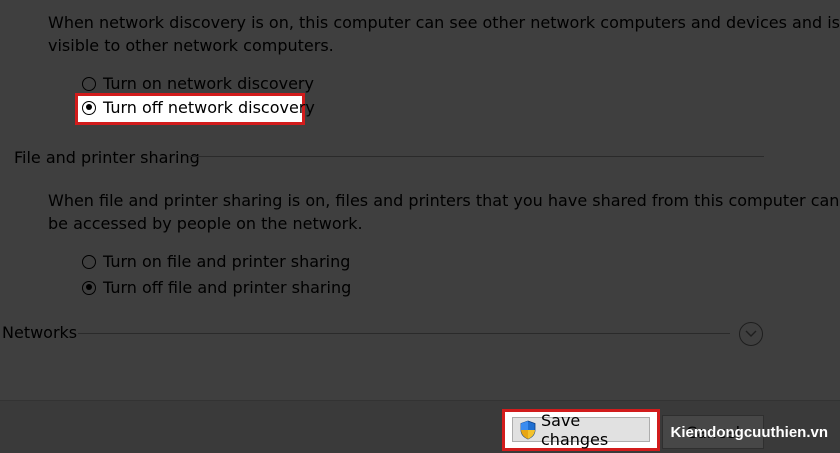 This screenshot has height=453, width=840. What do you see at coordinates (749, 432) in the screenshot?
I see `watermark-text: Kiemdongcuuthien.vn` at bounding box center [749, 432].